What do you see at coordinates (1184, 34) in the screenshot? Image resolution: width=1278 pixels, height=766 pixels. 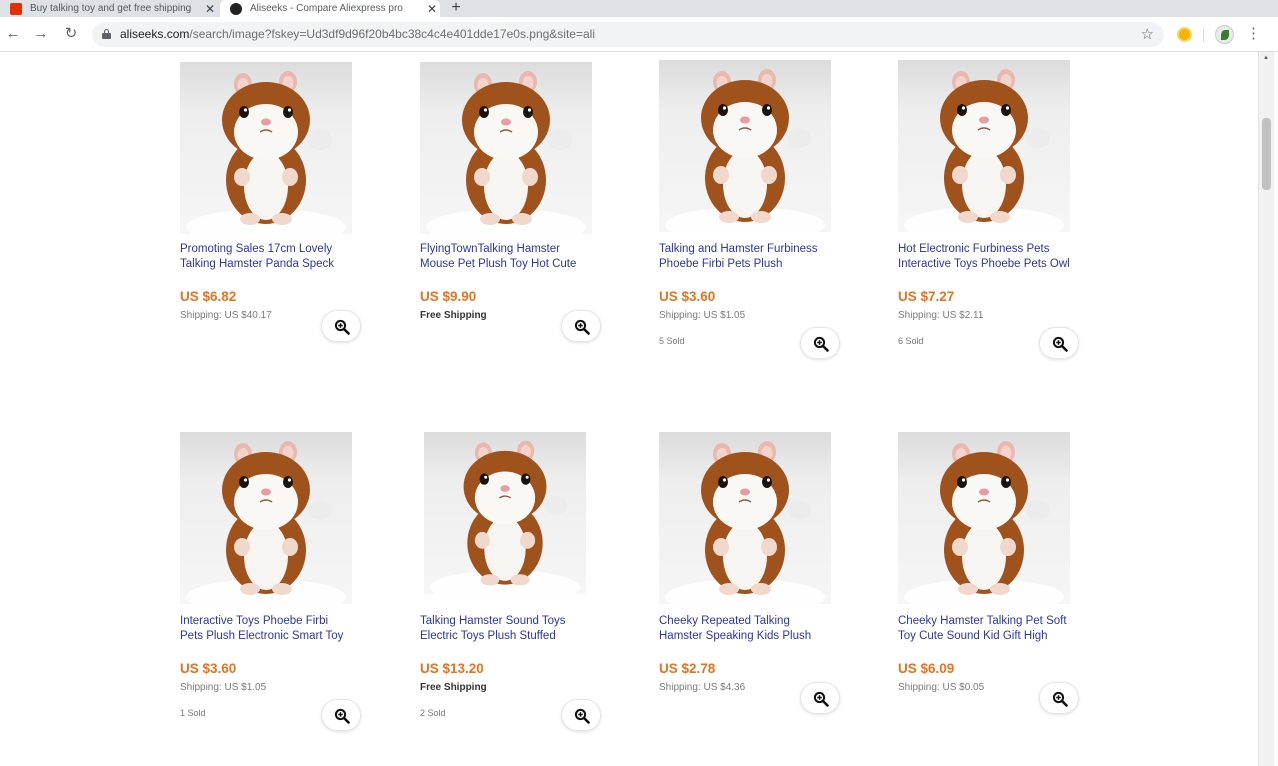 I see `extension-icon` at bounding box center [1184, 34].